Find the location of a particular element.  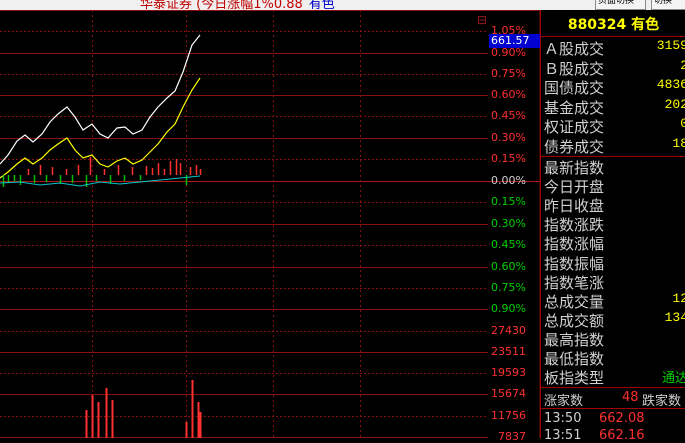

up-count-value: 48 is located at coordinates (630, 397).